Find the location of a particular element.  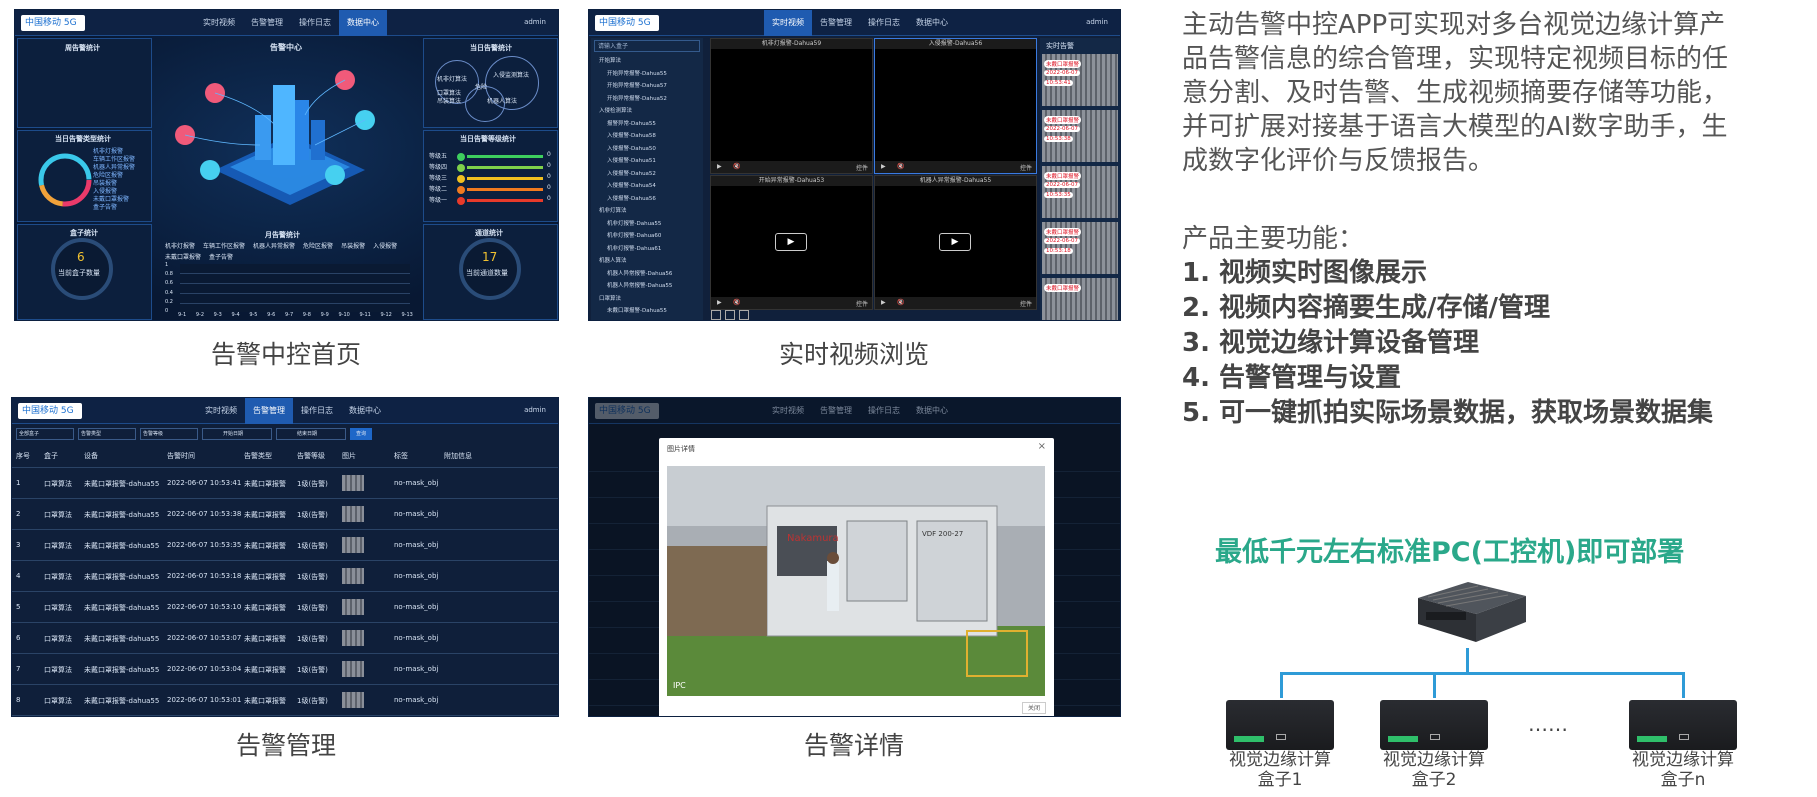

search-button: 查询 is located at coordinates (361, 434).